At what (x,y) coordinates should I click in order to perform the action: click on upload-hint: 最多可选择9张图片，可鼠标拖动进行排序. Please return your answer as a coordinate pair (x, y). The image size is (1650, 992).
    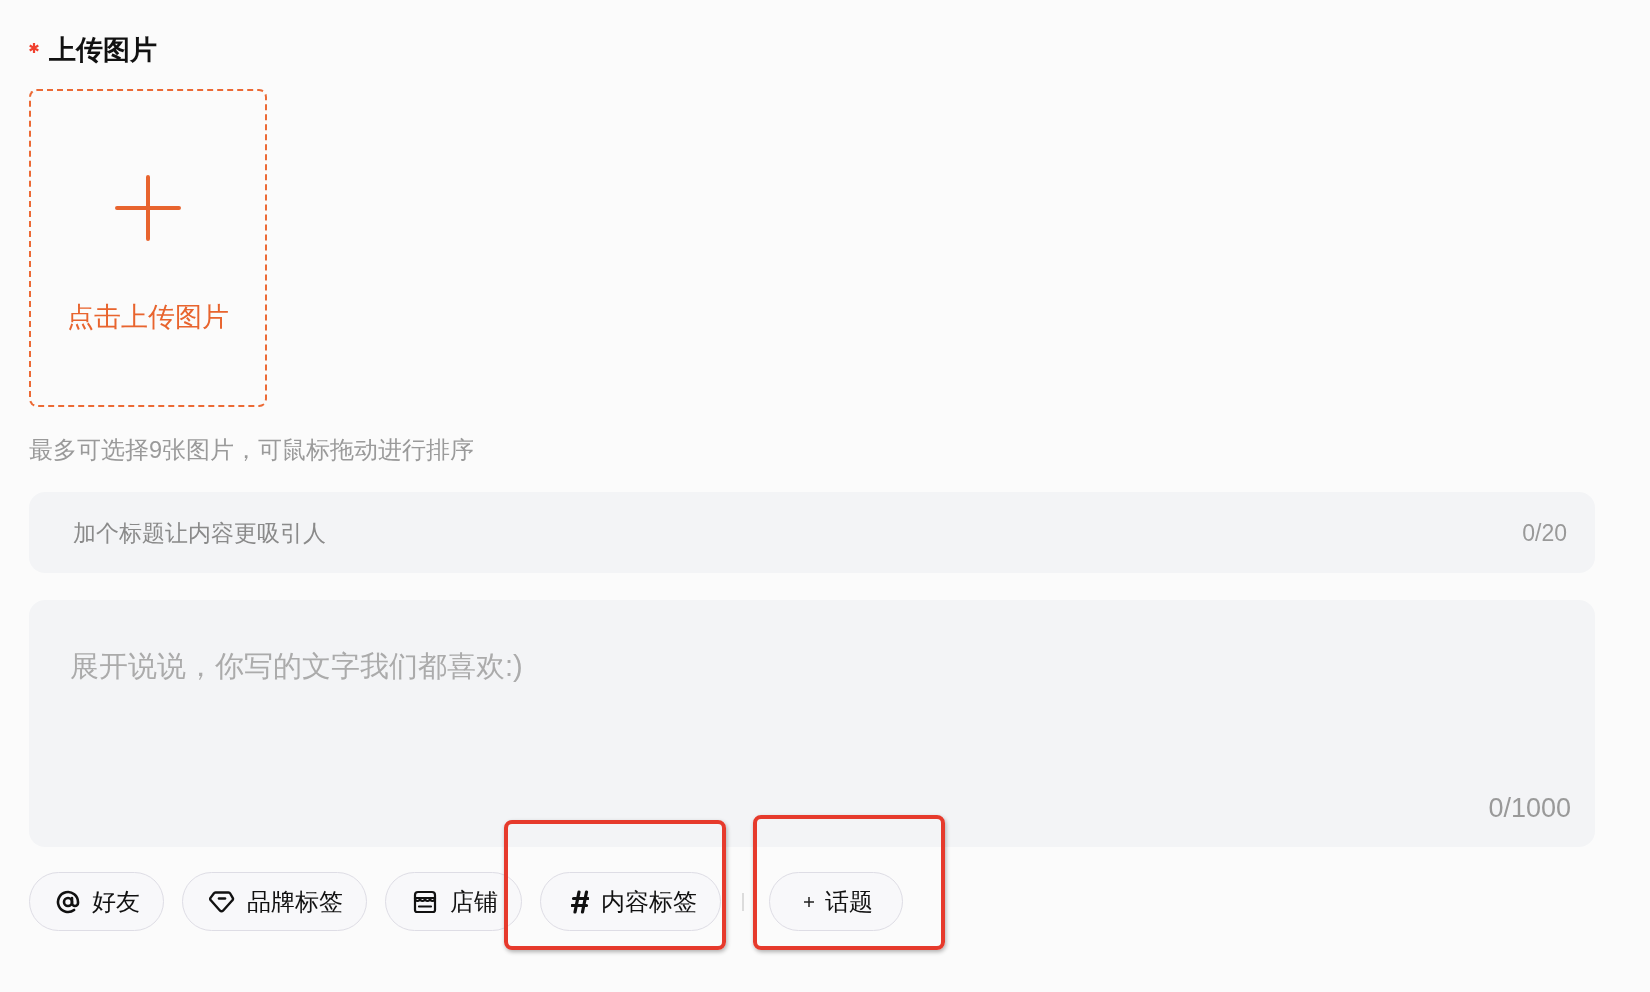
    Looking at the image, I should click on (252, 450).